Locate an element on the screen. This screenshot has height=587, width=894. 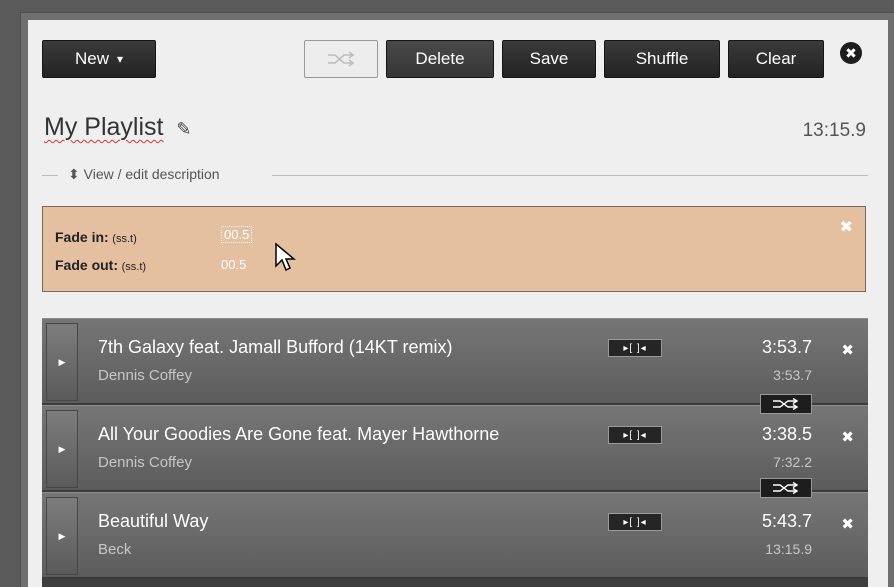
description-toggle-row: ⬍ View / edit description is located at coordinates (455, 175).